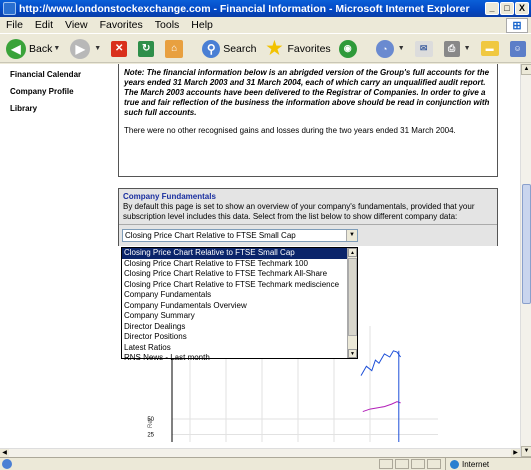 Image resolution: width=531 pixels, height=470 pixels. Describe the element at coordinates (526, 244) in the screenshot. I see `page-scroll-thumb` at that location.